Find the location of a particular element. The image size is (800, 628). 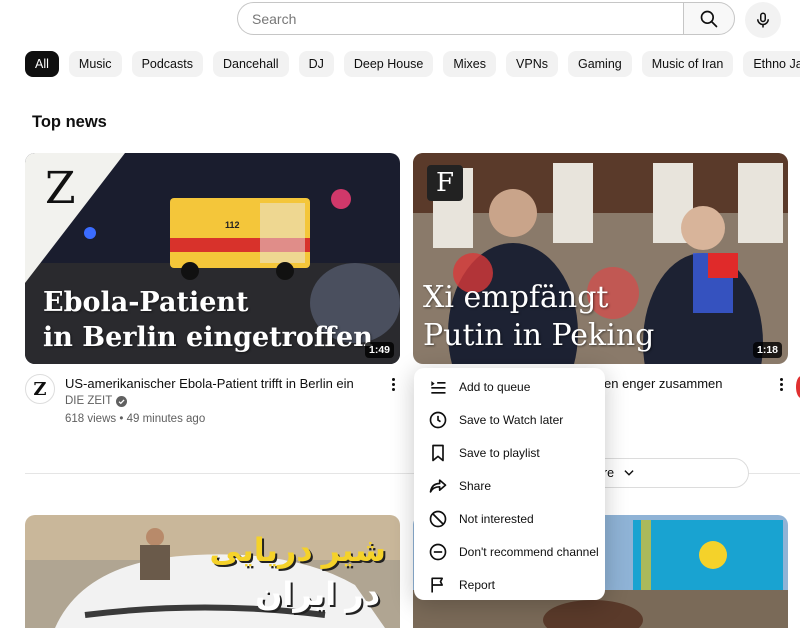

chip-dancehall: Dancehall is located at coordinates (250, 64).